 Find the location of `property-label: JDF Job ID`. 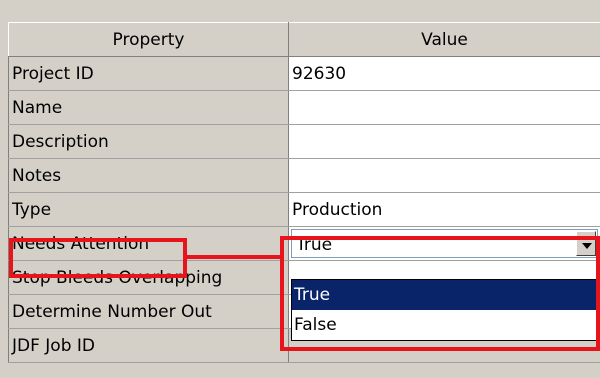

property-label: JDF Job ID is located at coordinates (148, 345).